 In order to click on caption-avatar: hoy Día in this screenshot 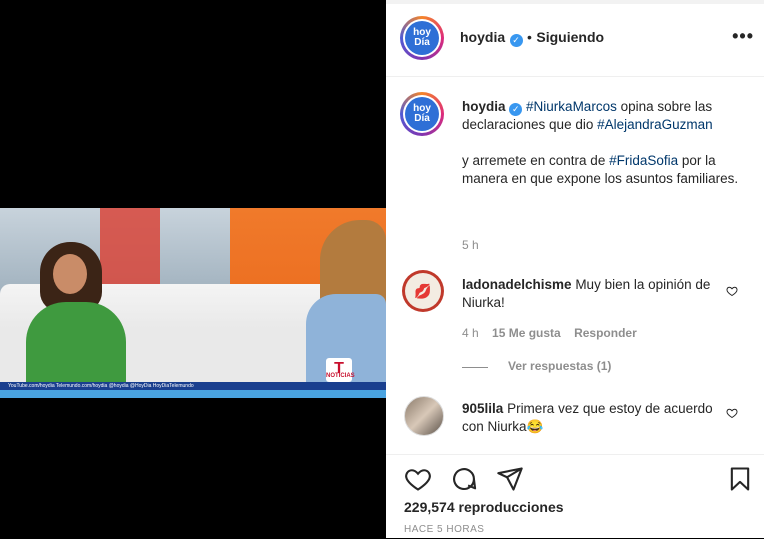, I will do `click(422, 114)`.